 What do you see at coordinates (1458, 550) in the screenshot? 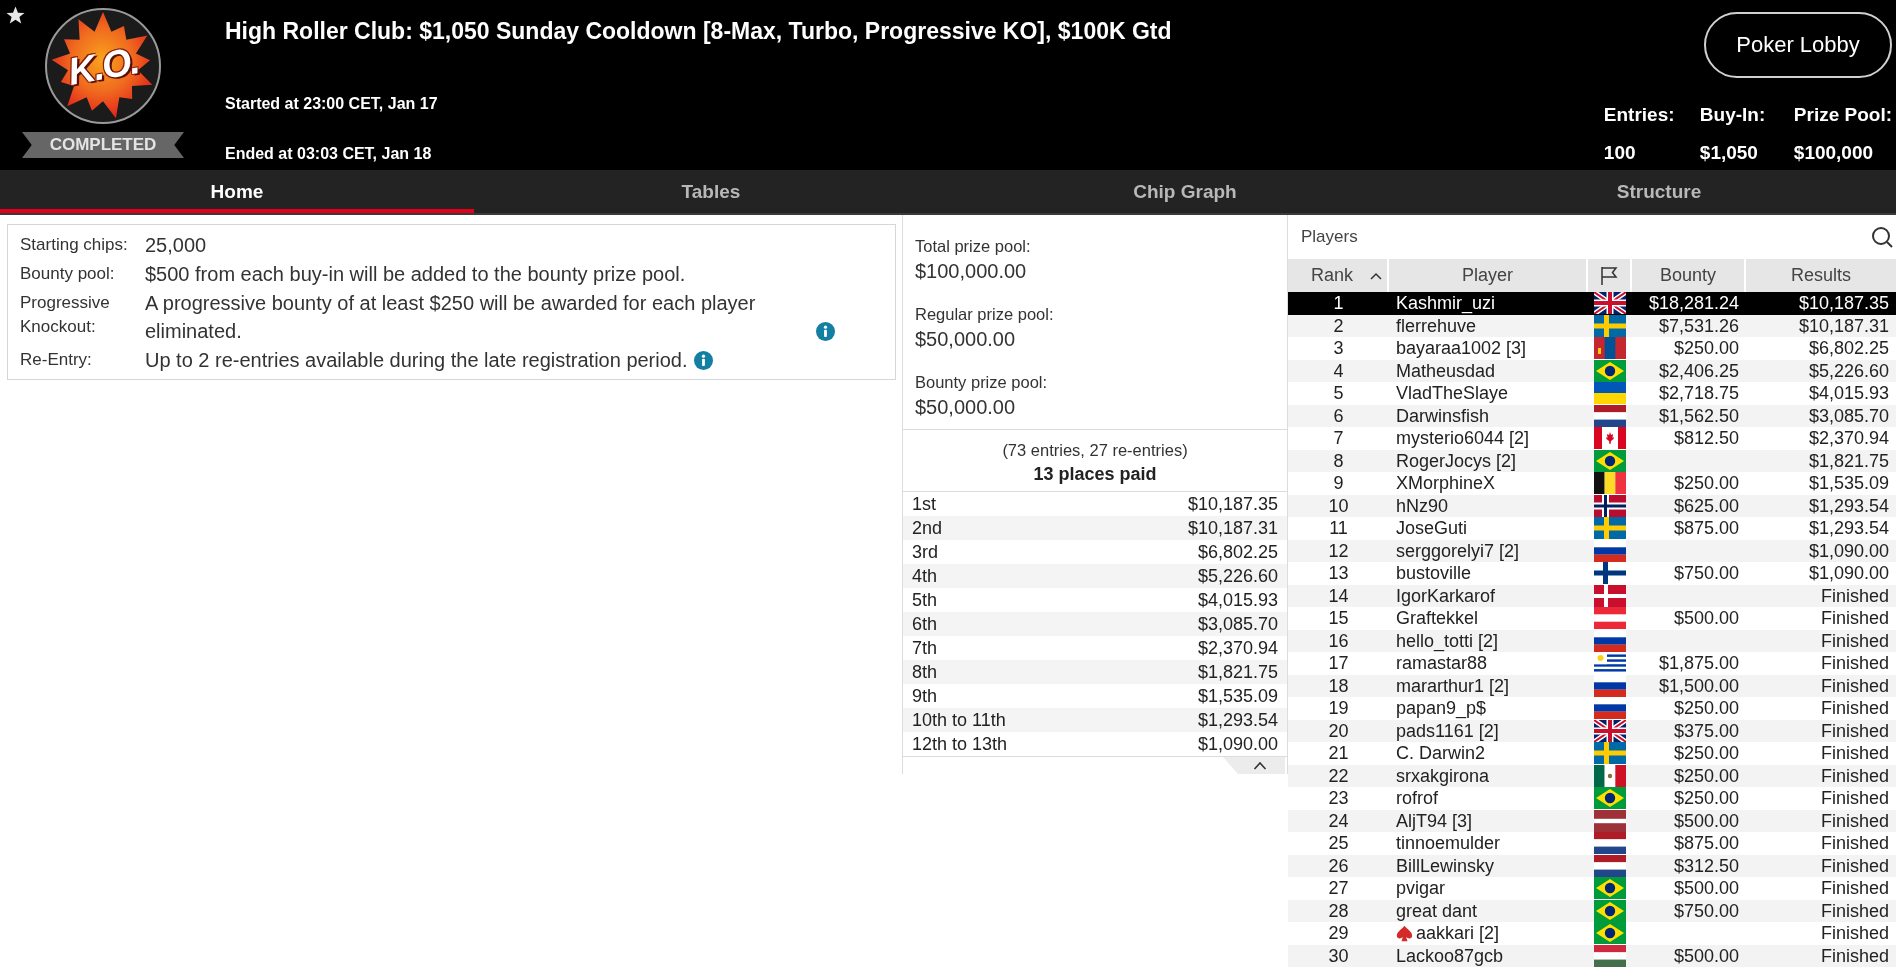
I see `player-name: serggorelyi7 [2]` at bounding box center [1458, 550].